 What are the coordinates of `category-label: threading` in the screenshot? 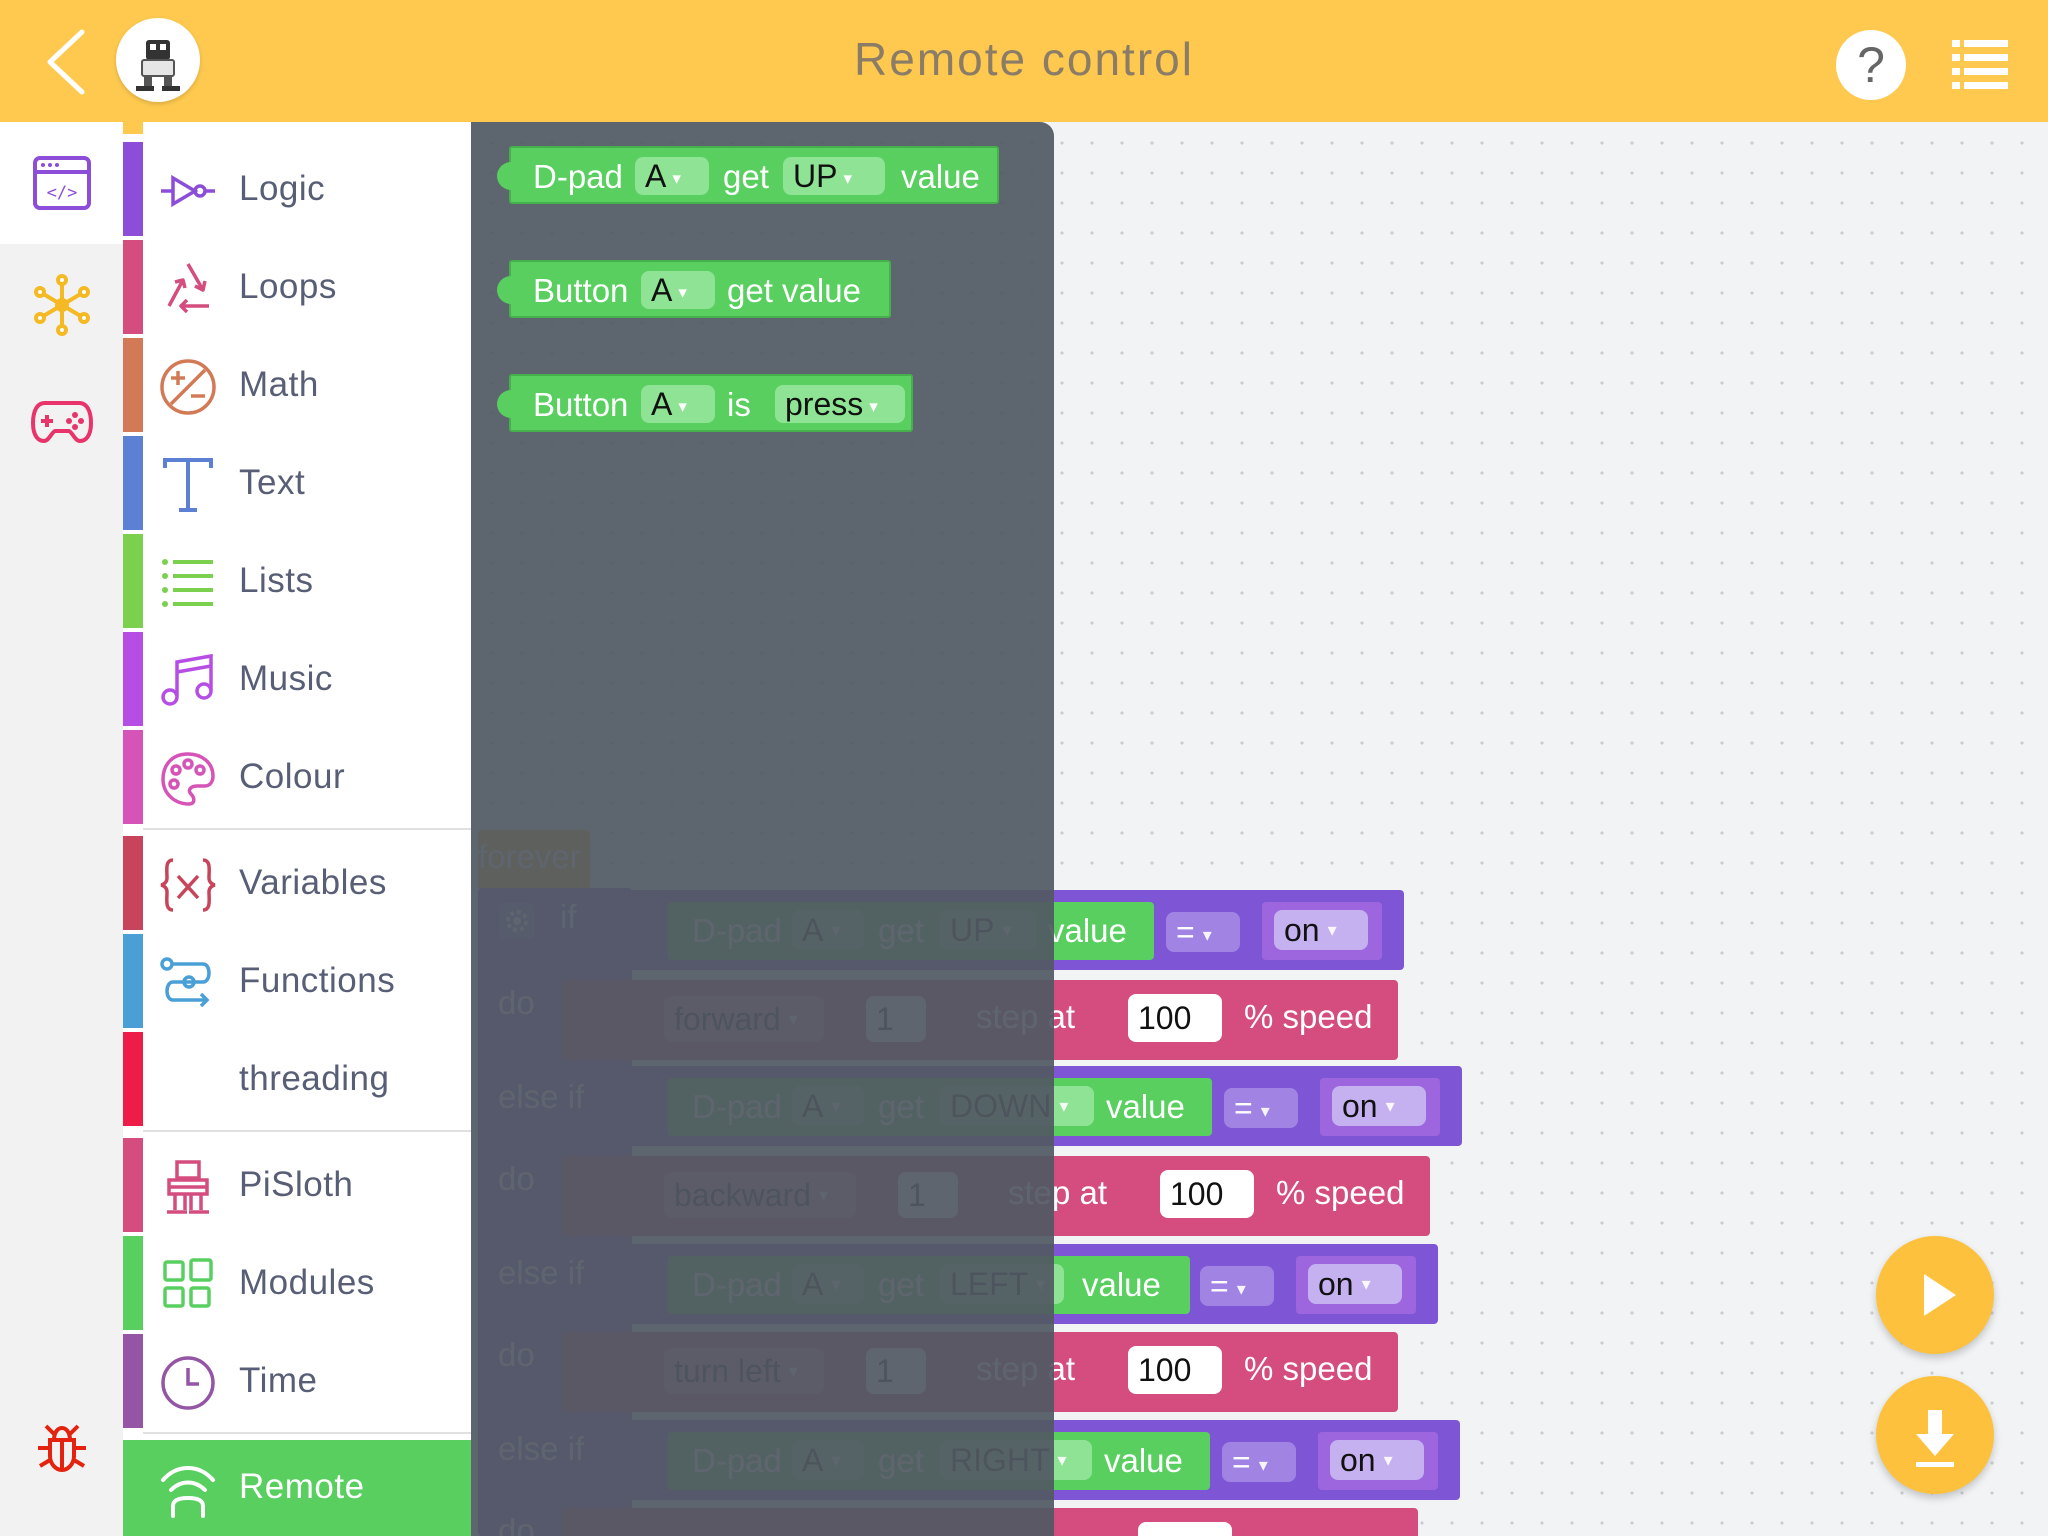 It's located at (314, 1078).